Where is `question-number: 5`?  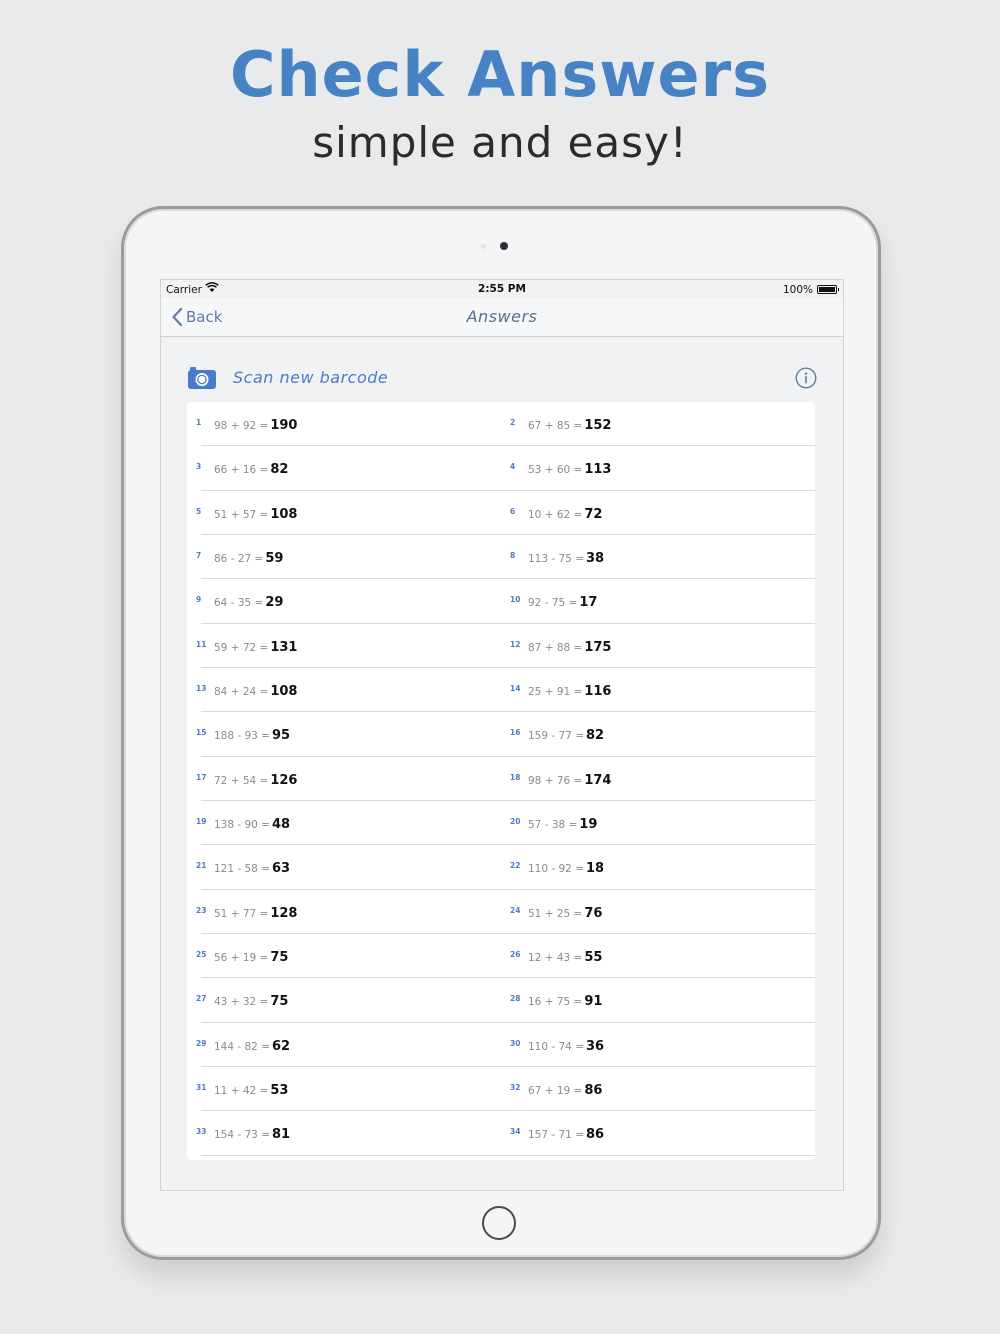
question-number: 5 is located at coordinates (199, 511).